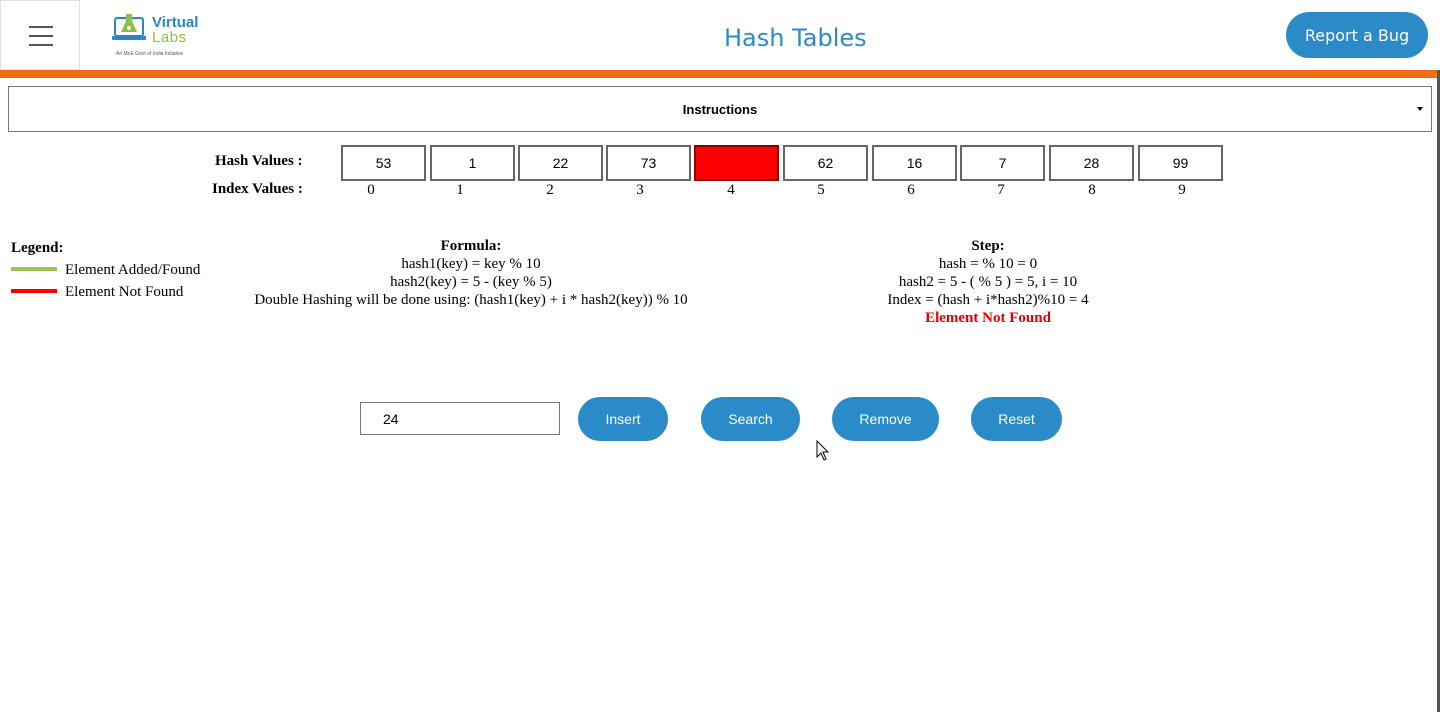 The width and height of the screenshot is (1440, 712). Describe the element at coordinates (823, 450) in the screenshot. I see `mouse-pointer-icon` at that location.